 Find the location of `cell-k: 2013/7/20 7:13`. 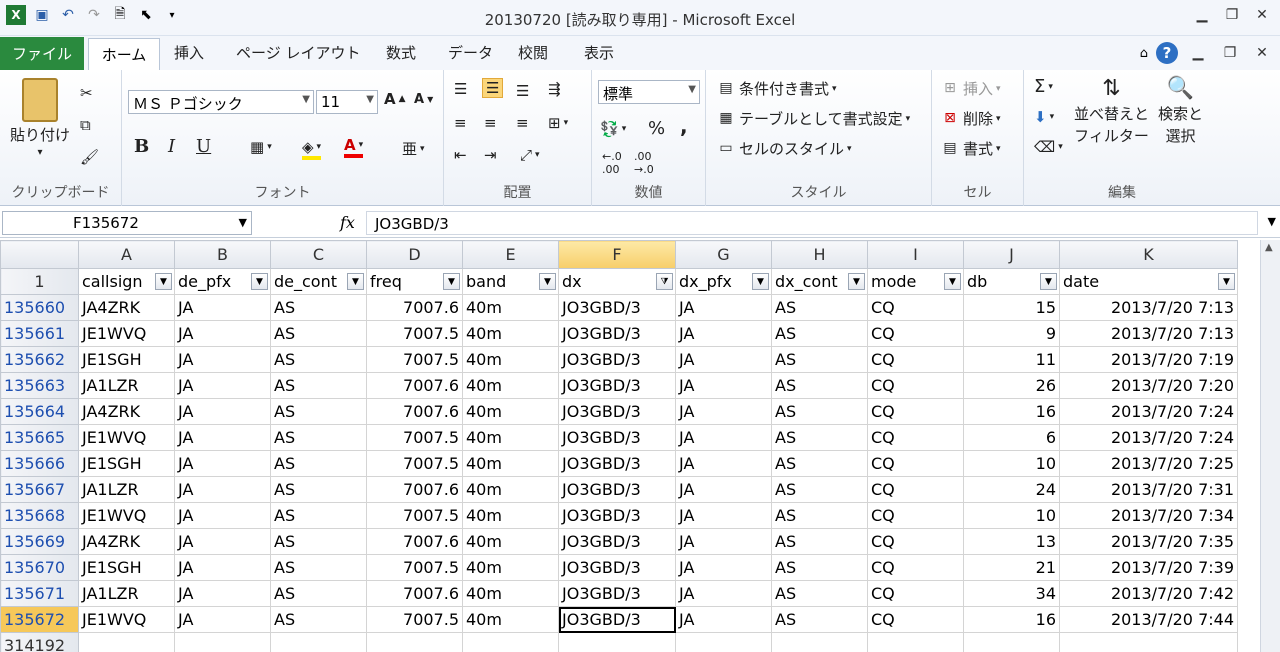

cell-k: 2013/7/20 7:13 is located at coordinates (1148, 307).